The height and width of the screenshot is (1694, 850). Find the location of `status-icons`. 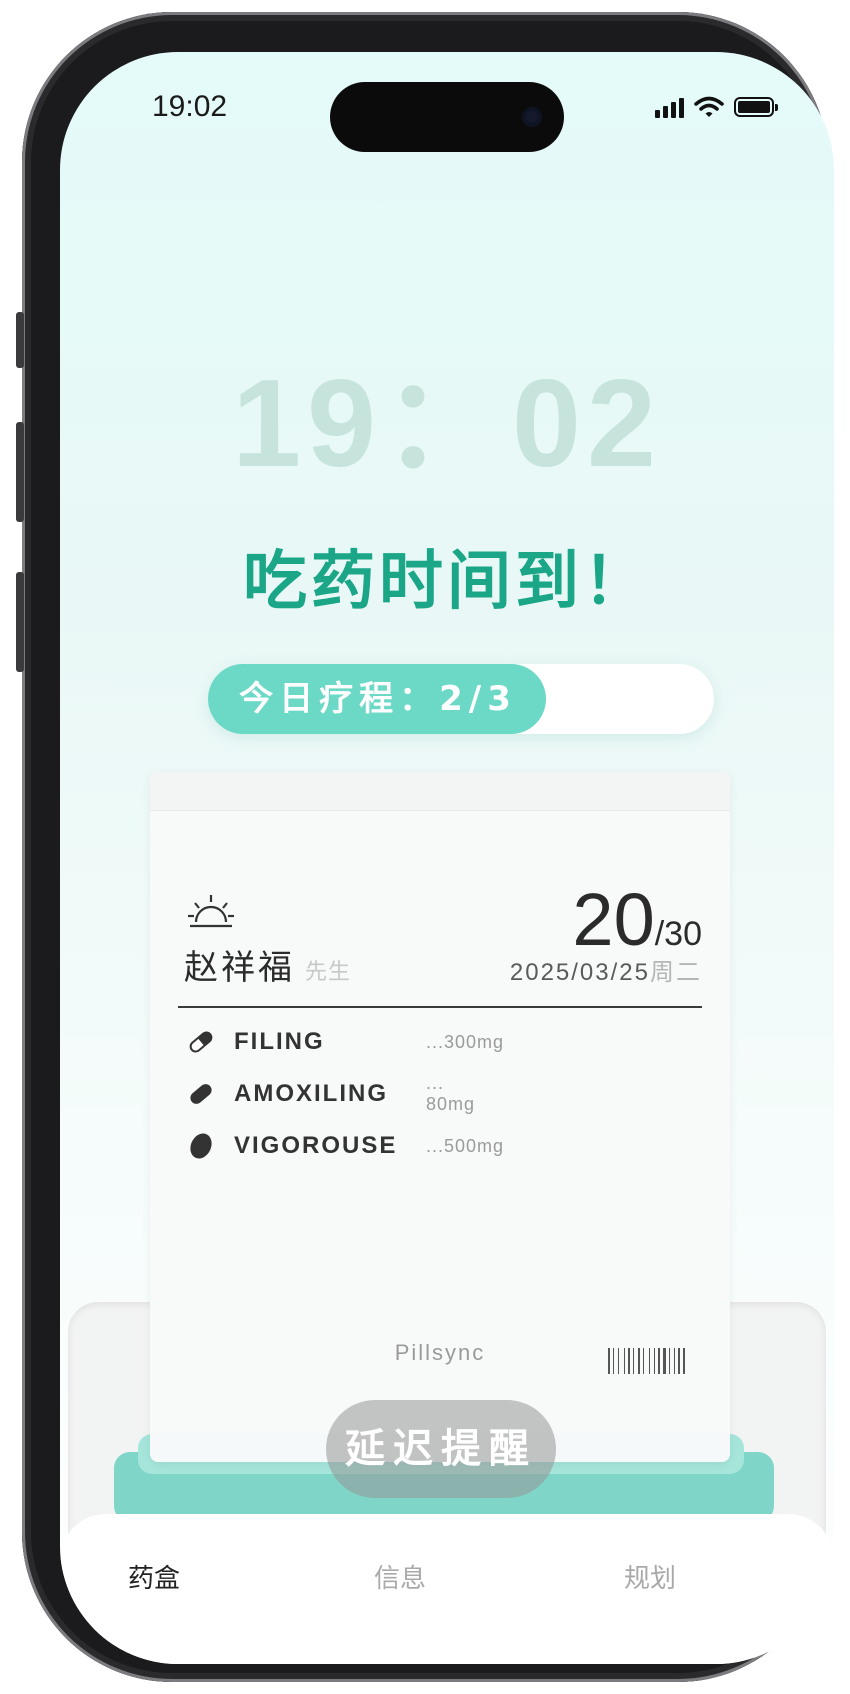

status-icons is located at coordinates (716, 107).